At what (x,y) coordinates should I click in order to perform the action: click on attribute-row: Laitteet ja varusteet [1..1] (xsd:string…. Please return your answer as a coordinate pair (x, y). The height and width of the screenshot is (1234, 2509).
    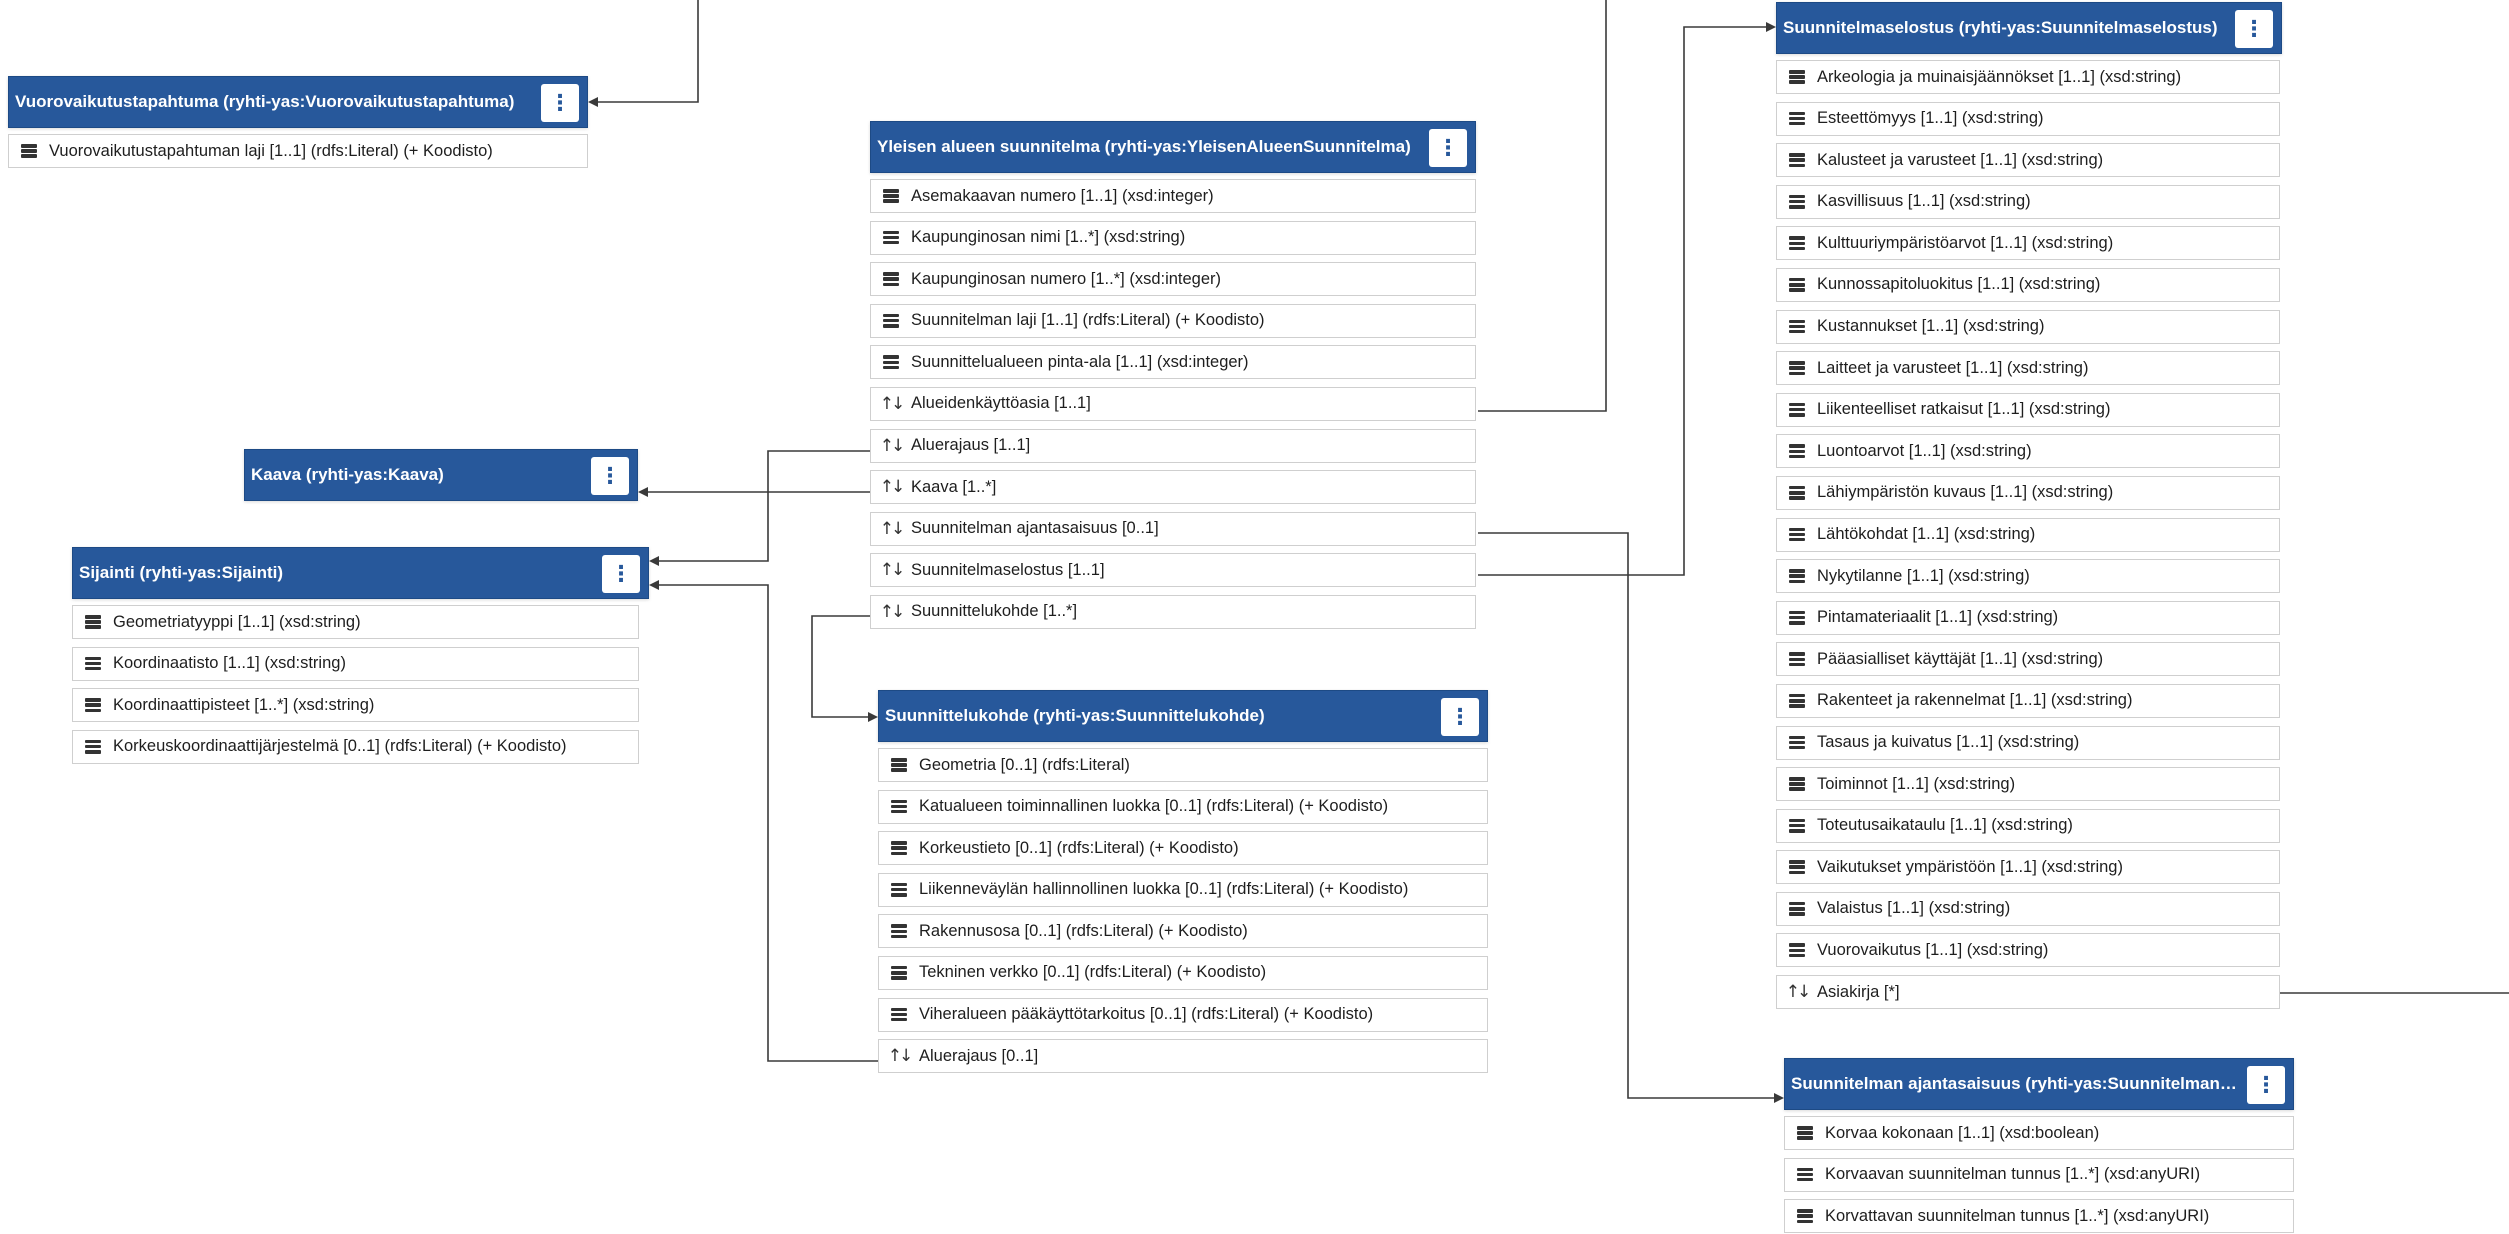
    Looking at the image, I should click on (2028, 368).